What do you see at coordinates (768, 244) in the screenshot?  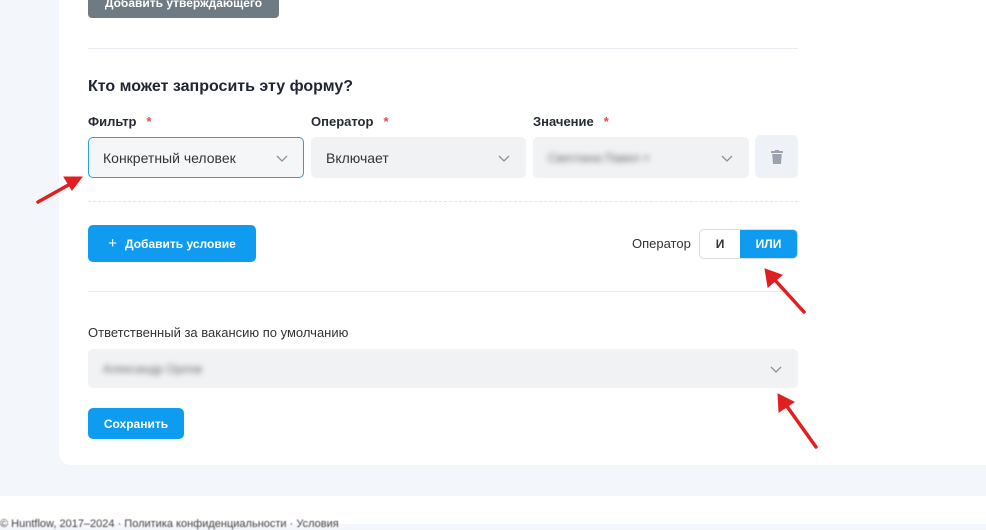 I see `toggle-option-or: ИЛИ` at bounding box center [768, 244].